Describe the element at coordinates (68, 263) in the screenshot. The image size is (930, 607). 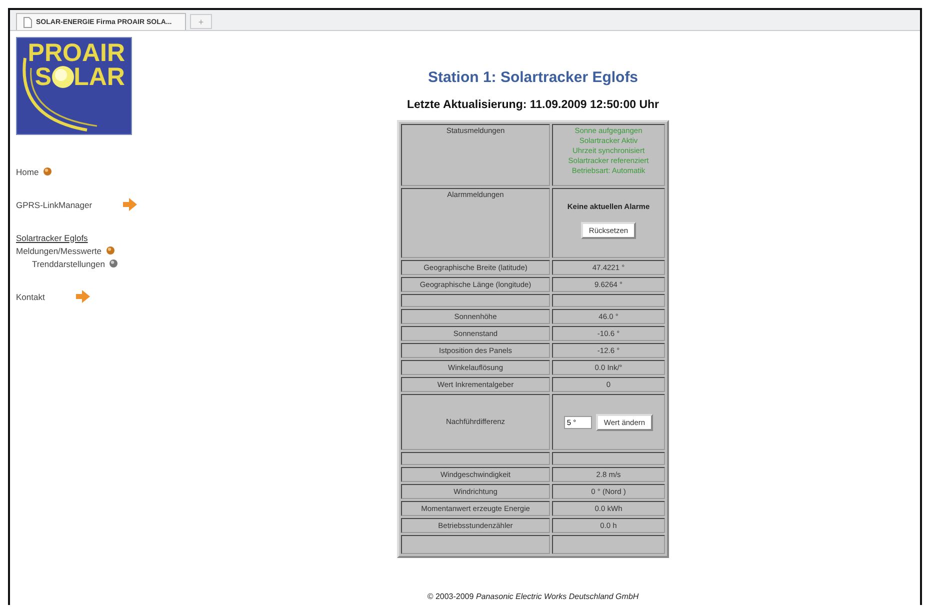
I see `nav-link: Trenddarstellungen` at that location.